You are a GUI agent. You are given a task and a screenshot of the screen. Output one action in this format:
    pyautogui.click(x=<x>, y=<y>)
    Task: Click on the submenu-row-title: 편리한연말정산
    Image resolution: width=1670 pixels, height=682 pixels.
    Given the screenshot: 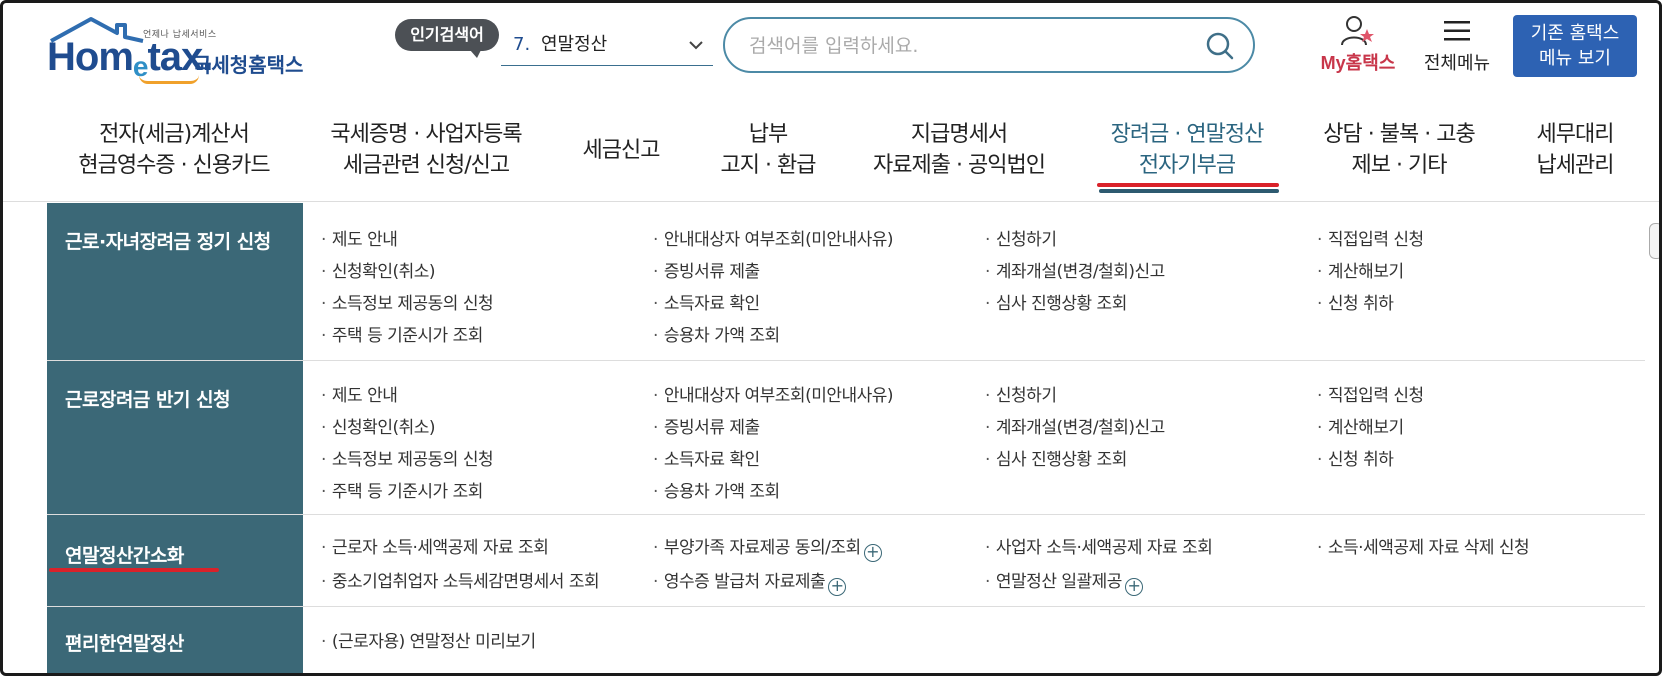 What is the action you would take?
    pyautogui.click(x=175, y=640)
    